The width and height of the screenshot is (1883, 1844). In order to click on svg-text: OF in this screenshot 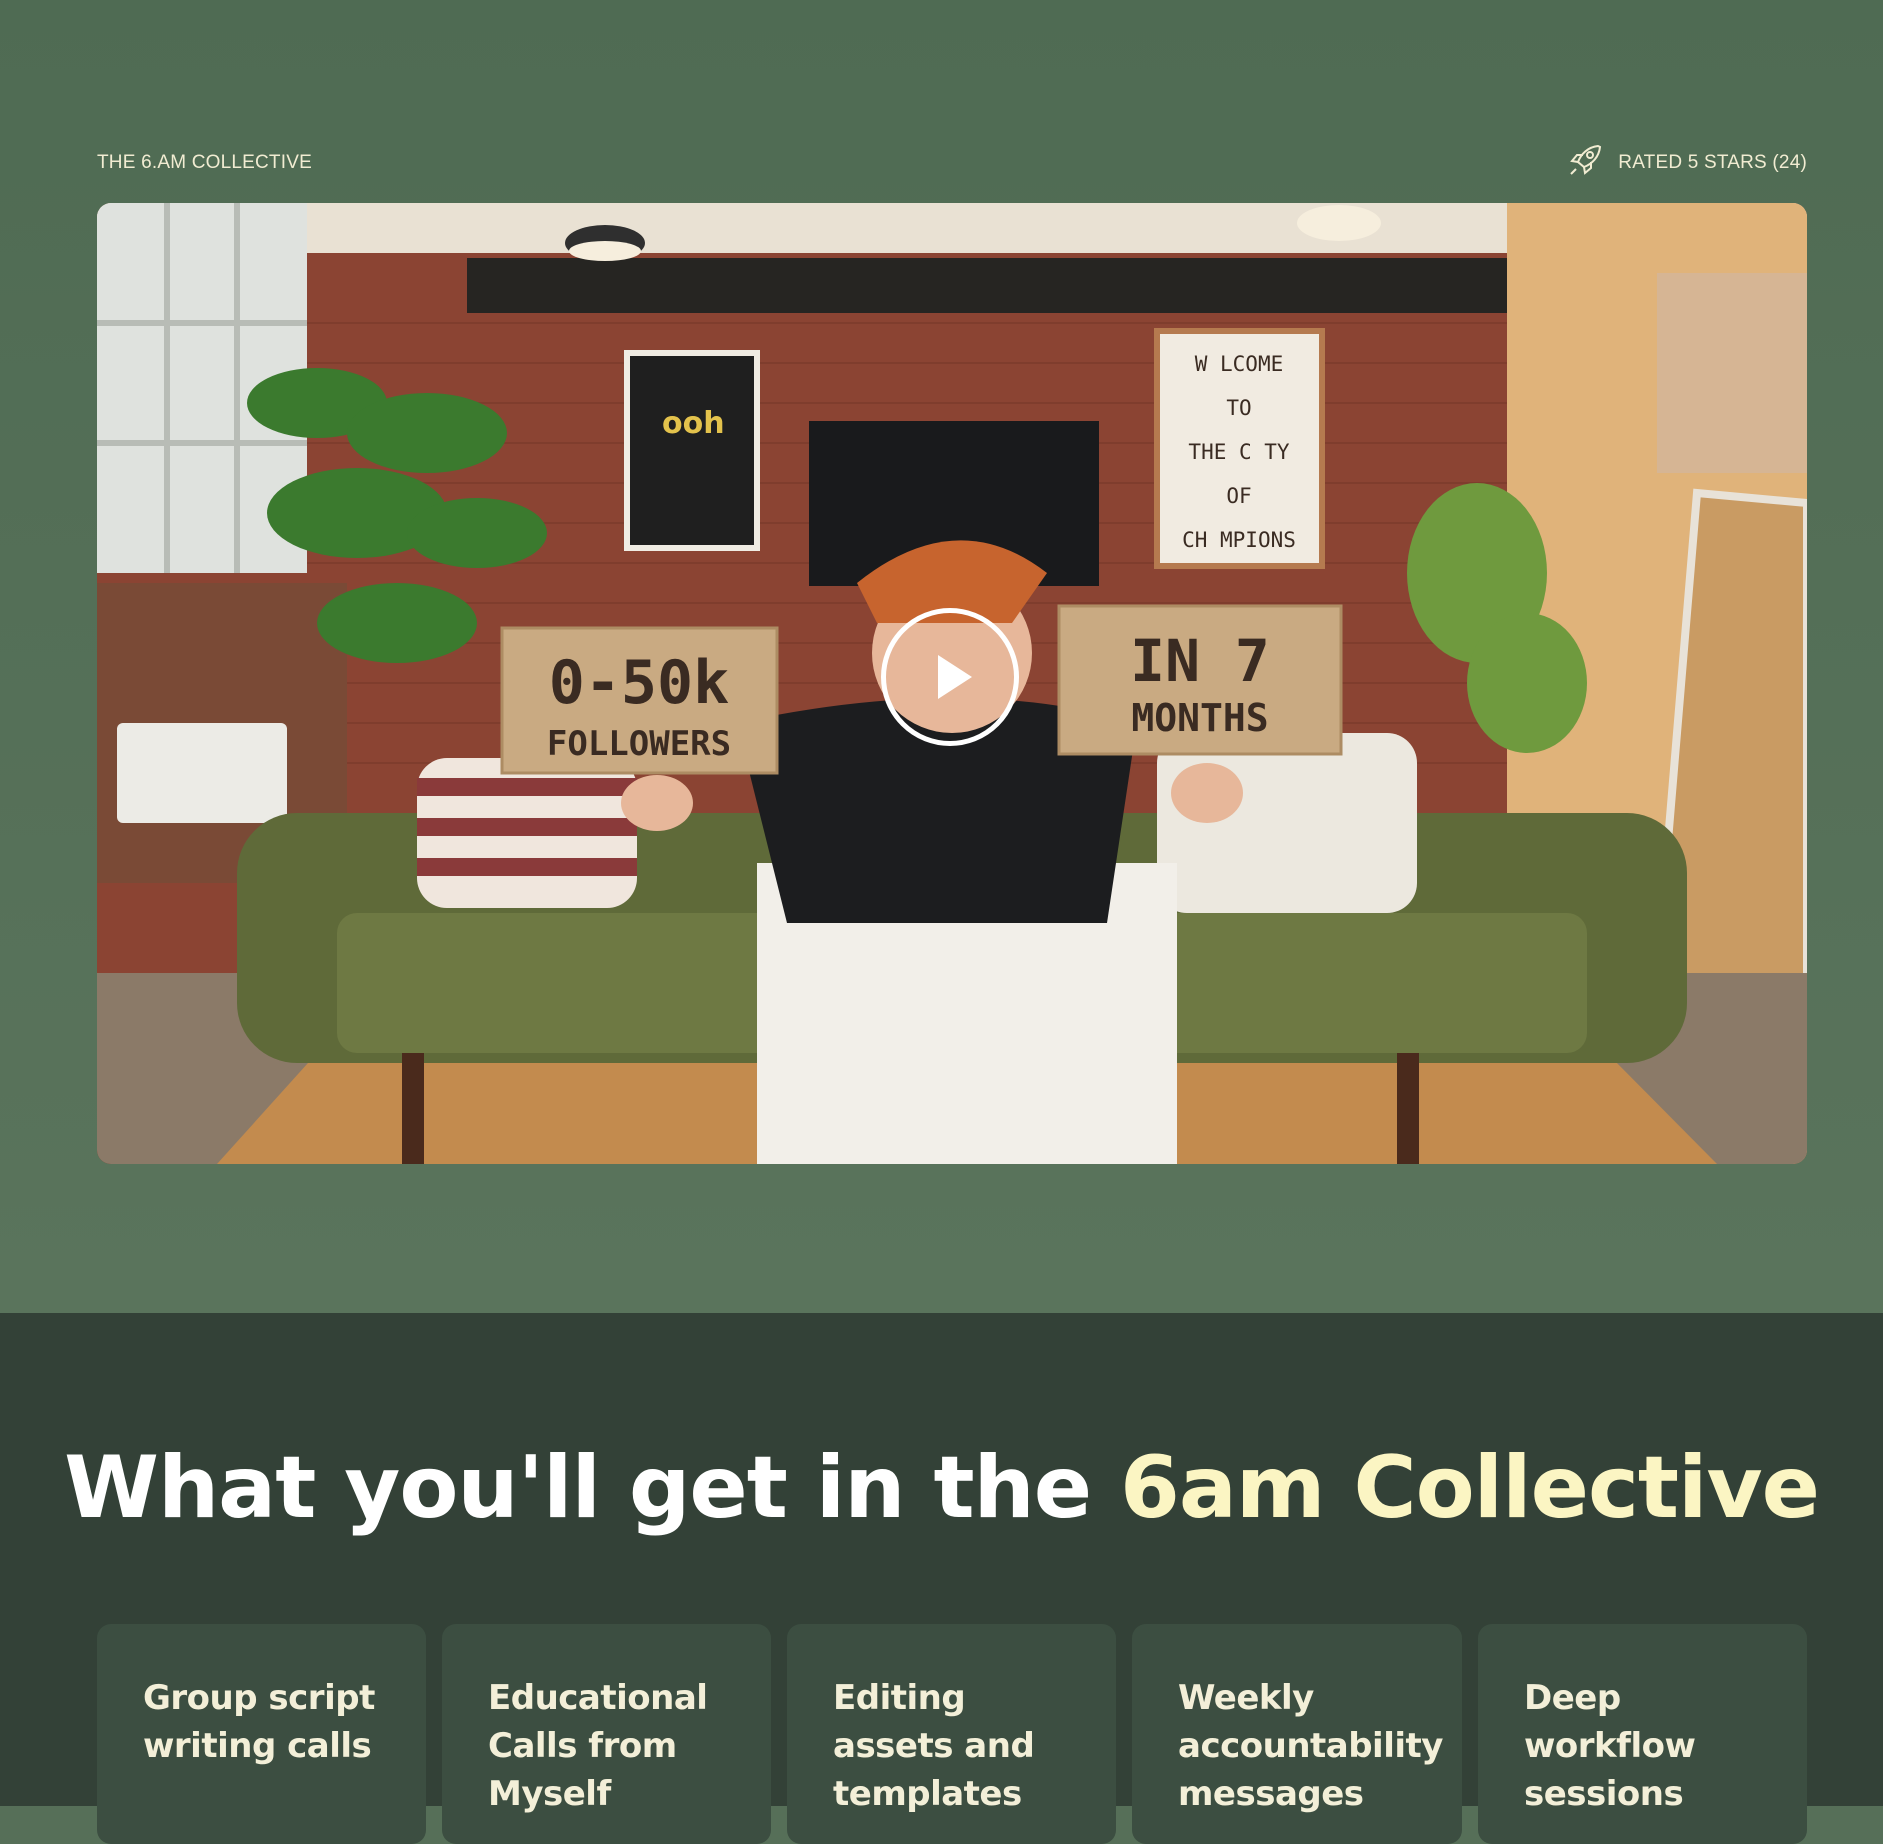, I will do `click(1238, 496)`.